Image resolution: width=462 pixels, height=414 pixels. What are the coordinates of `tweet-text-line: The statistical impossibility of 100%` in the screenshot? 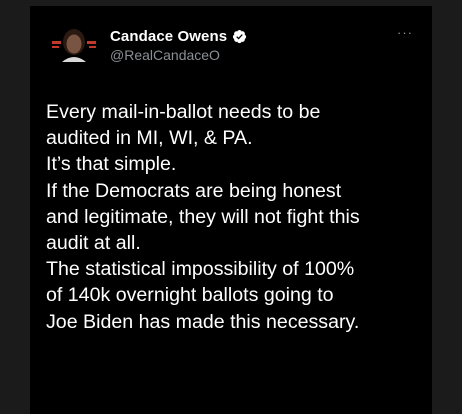 It's located at (200, 269).